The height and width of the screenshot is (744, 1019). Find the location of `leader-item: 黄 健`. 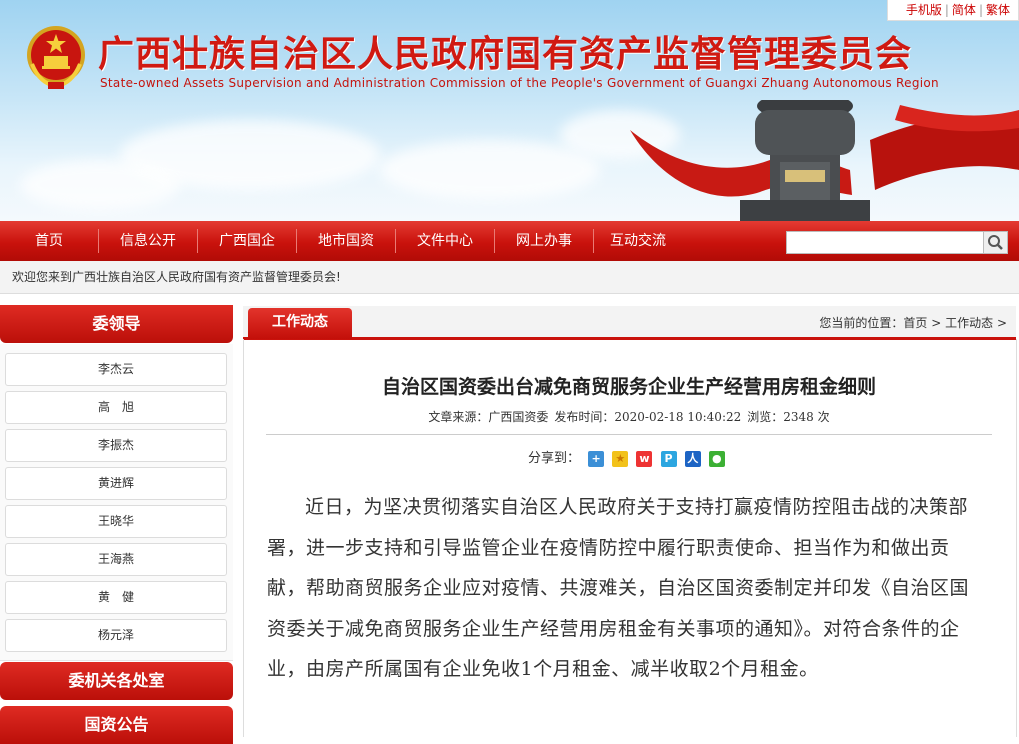

leader-item: 黄 健 is located at coordinates (116, 597).